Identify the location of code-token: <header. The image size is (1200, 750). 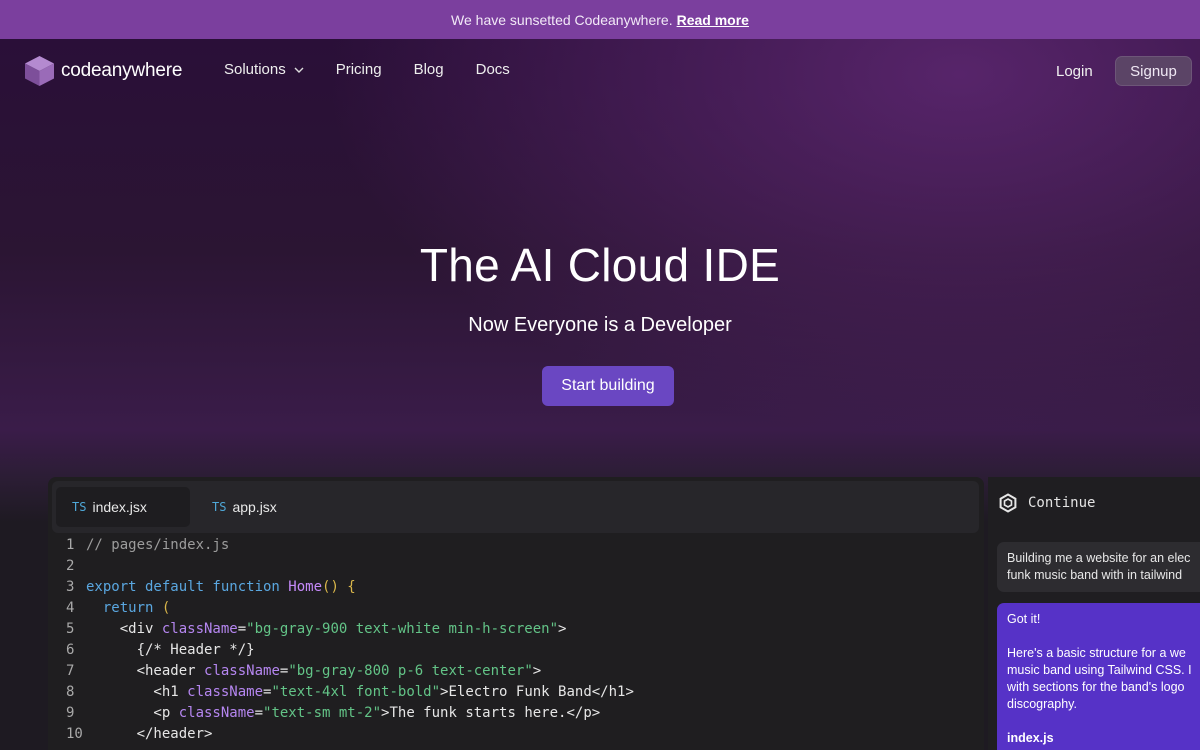
(145, 671).